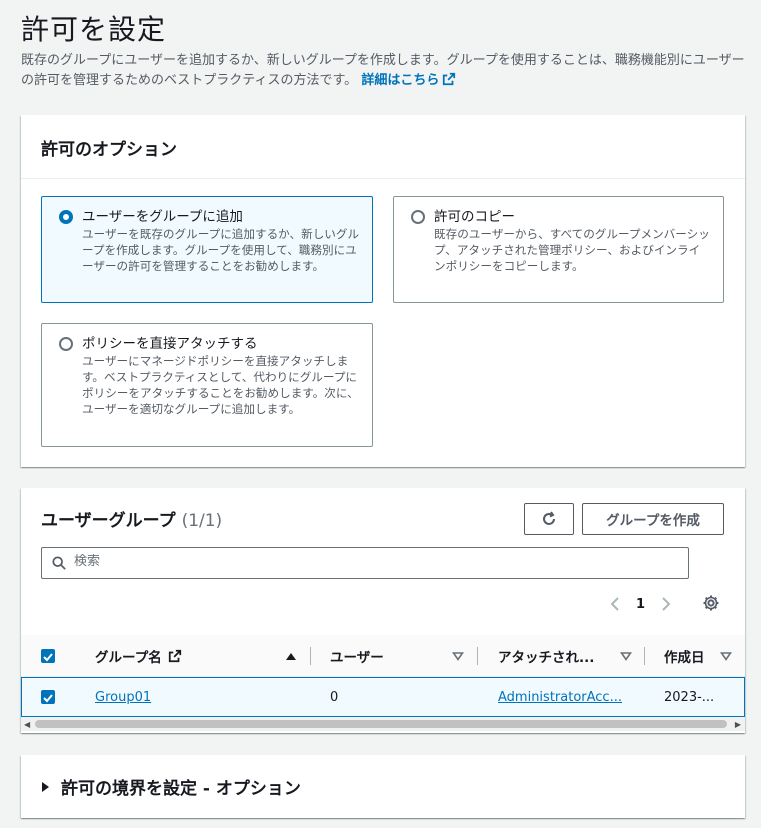 This screenshot has width=761, height=828. Describe the element at coordinates (45, 786) in the screenshot. I see `caret-right-icon` at that location.